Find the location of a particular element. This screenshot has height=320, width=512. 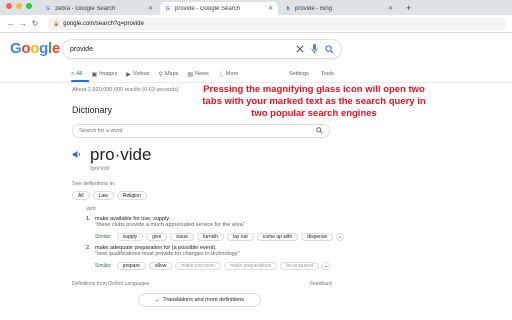

microphone-icon is located at coordinates (314, 49).